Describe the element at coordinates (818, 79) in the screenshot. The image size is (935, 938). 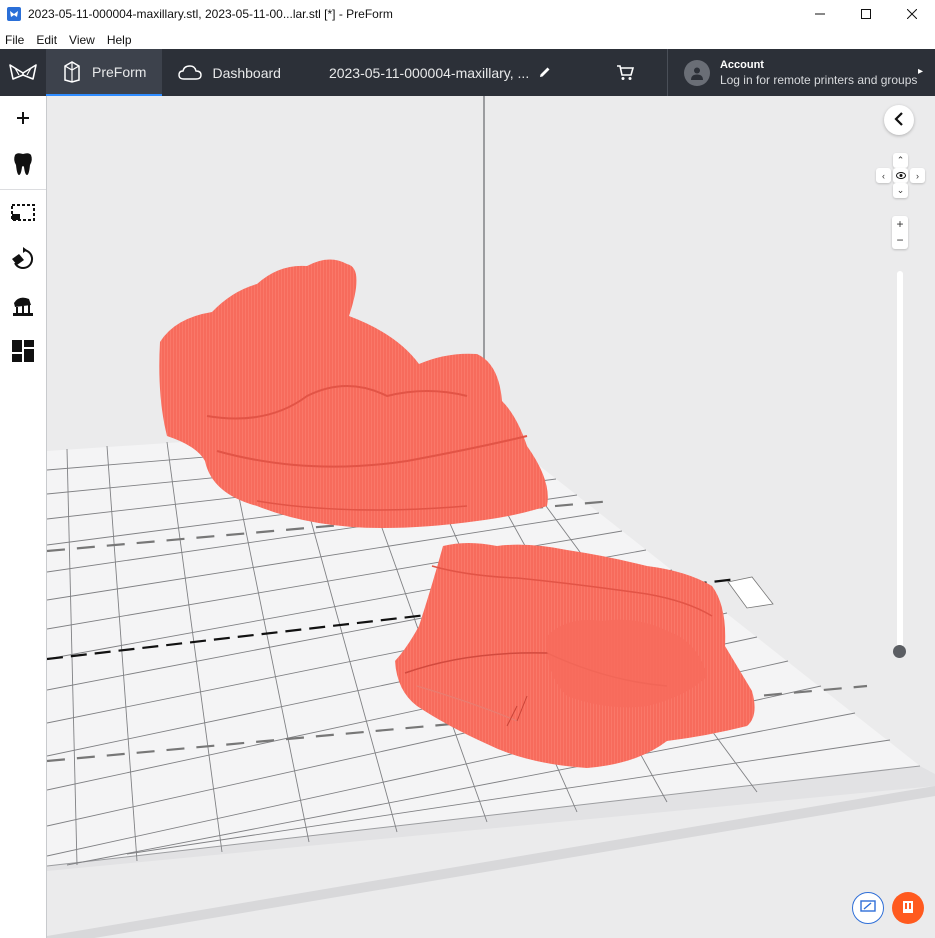
I see `account-subtitle: Log in for remote printers and groups` at that location.